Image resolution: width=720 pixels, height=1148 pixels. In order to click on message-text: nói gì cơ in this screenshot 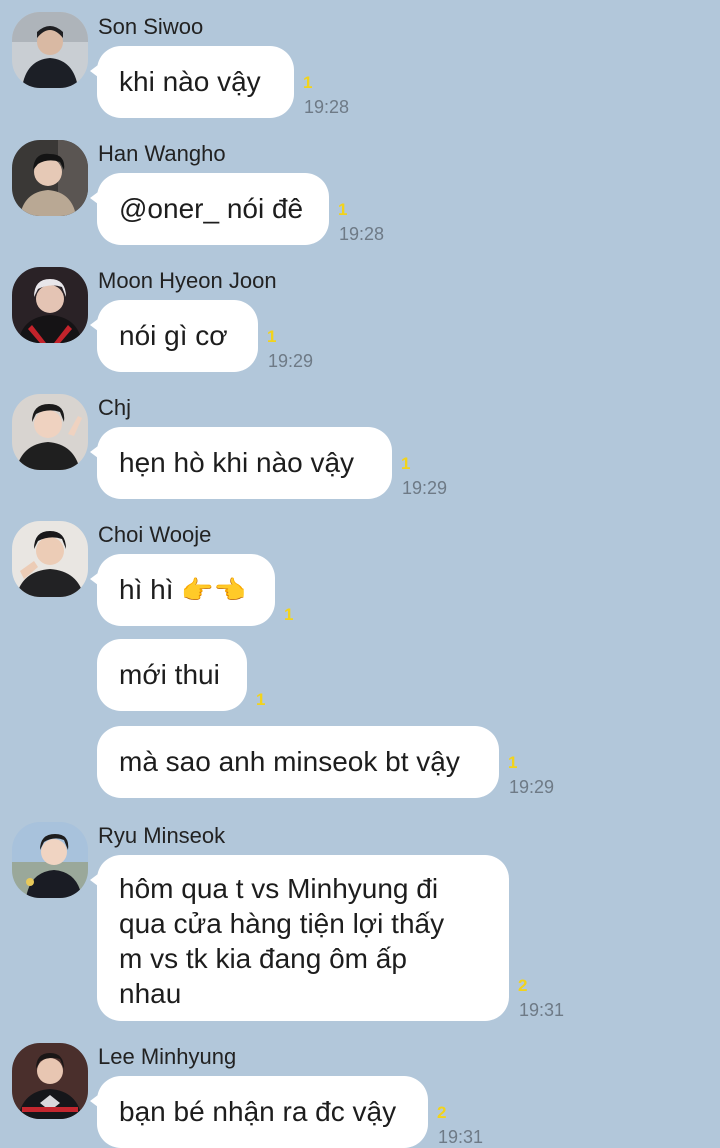, I will do `click(173, 335)`.